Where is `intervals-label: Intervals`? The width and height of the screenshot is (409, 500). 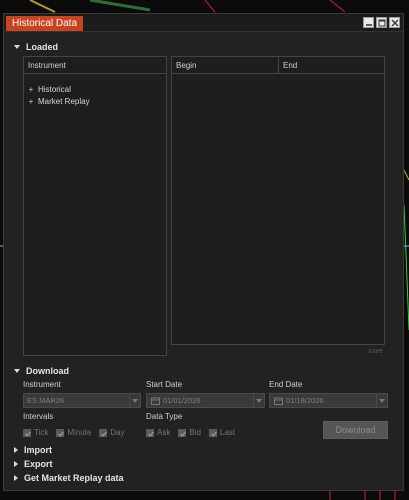
intervals-label: Intervals is located at coordinates (38, 416).